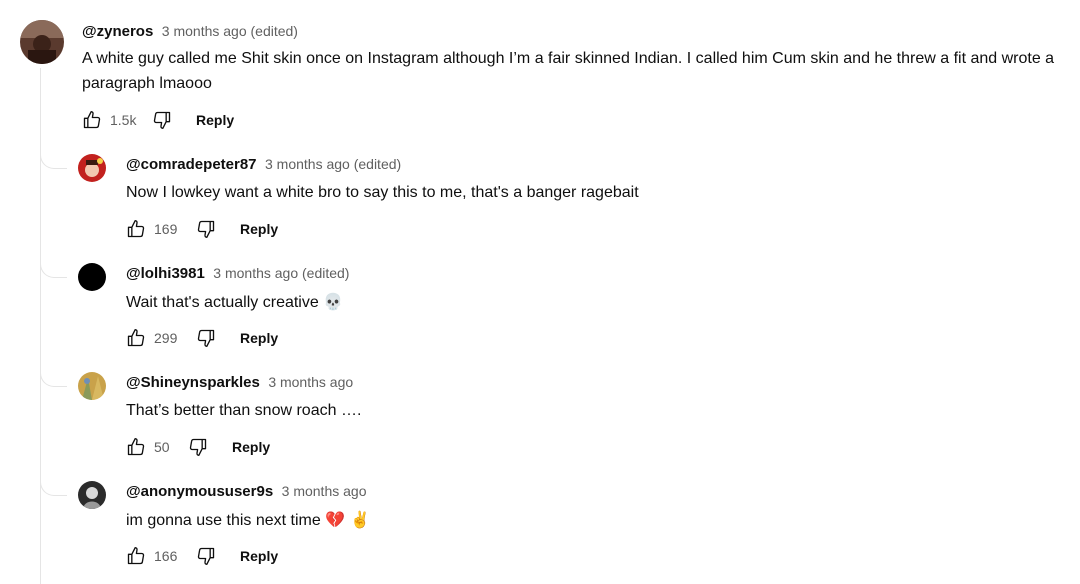 The height and width of the screenshot is (584, 1080). What do you see at coordinates (166, 338) in the screenshot?
I see `like-count: 299` at bounding box center [166, 338].